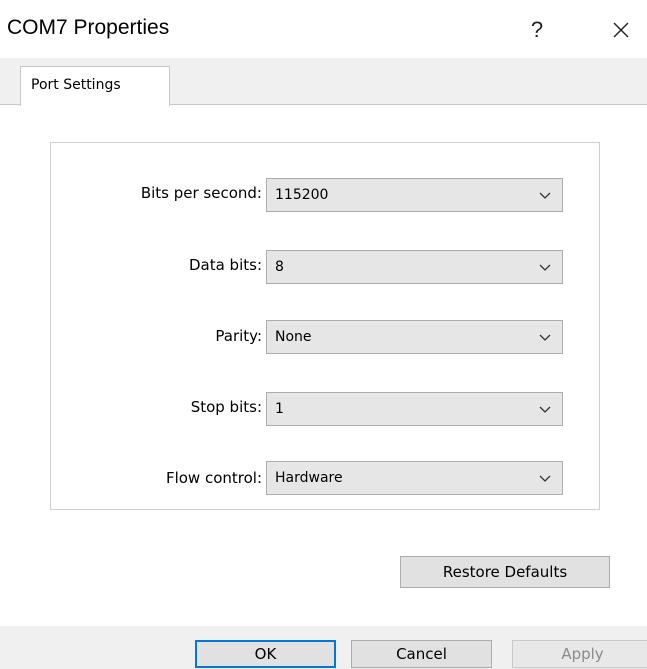 Image resolution: width=647 pixels, height=669 pixels. I want to click on close-button, so click(621, 30).